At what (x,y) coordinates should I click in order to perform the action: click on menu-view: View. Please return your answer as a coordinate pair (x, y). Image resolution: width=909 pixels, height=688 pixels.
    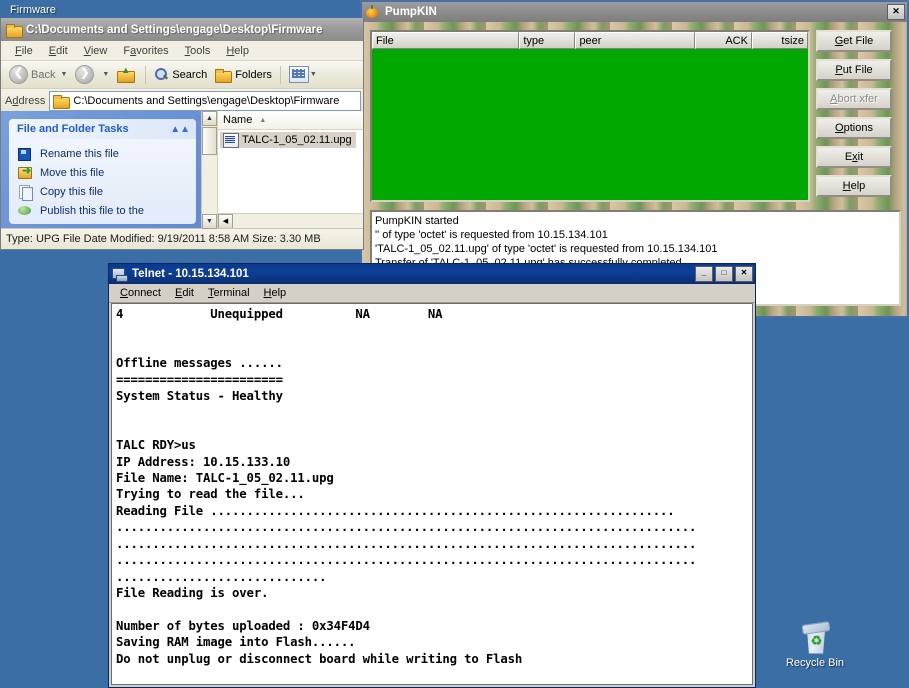
    Looking at the image, I should click on (96, 51).